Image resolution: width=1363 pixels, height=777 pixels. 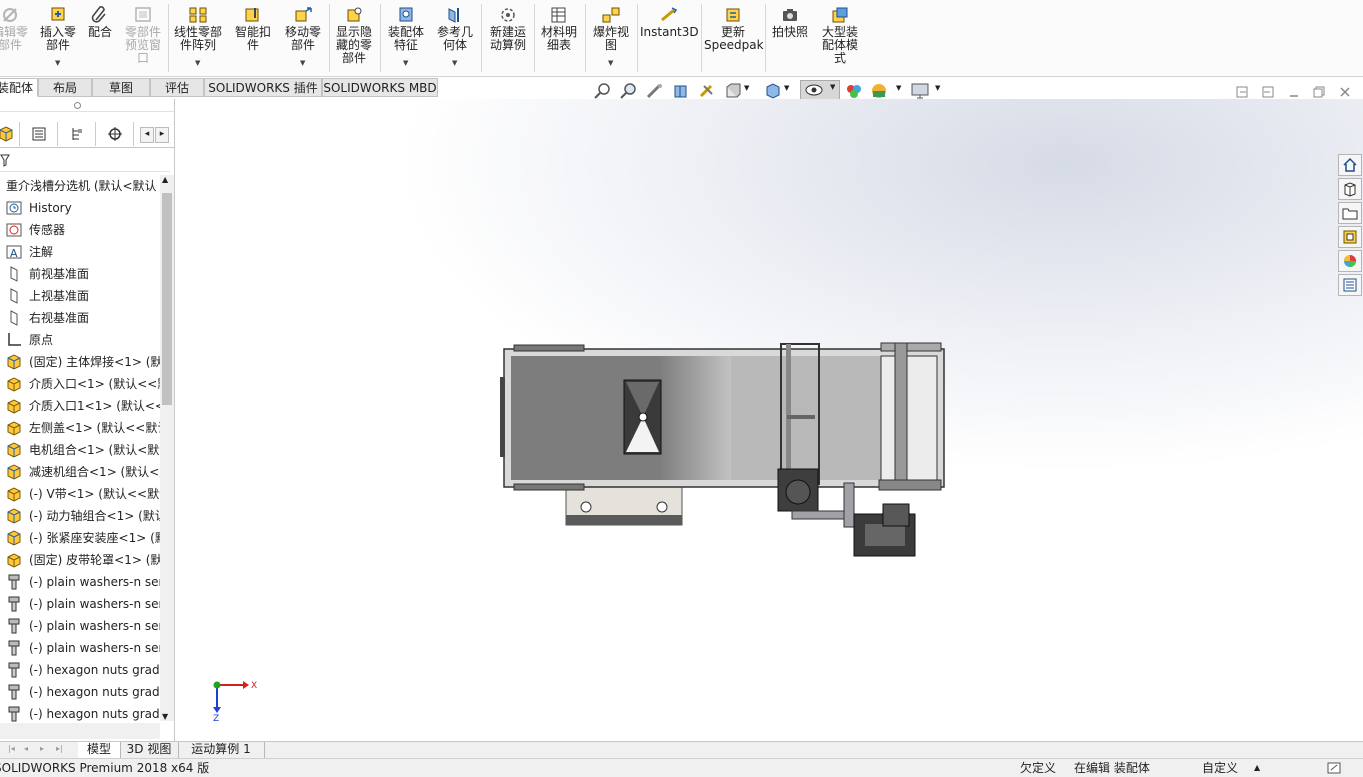 What do you see at coordinates (80, 274) in the screenshot?
I see `tree-item: 前视基准面` at bounding box center [80, 274].